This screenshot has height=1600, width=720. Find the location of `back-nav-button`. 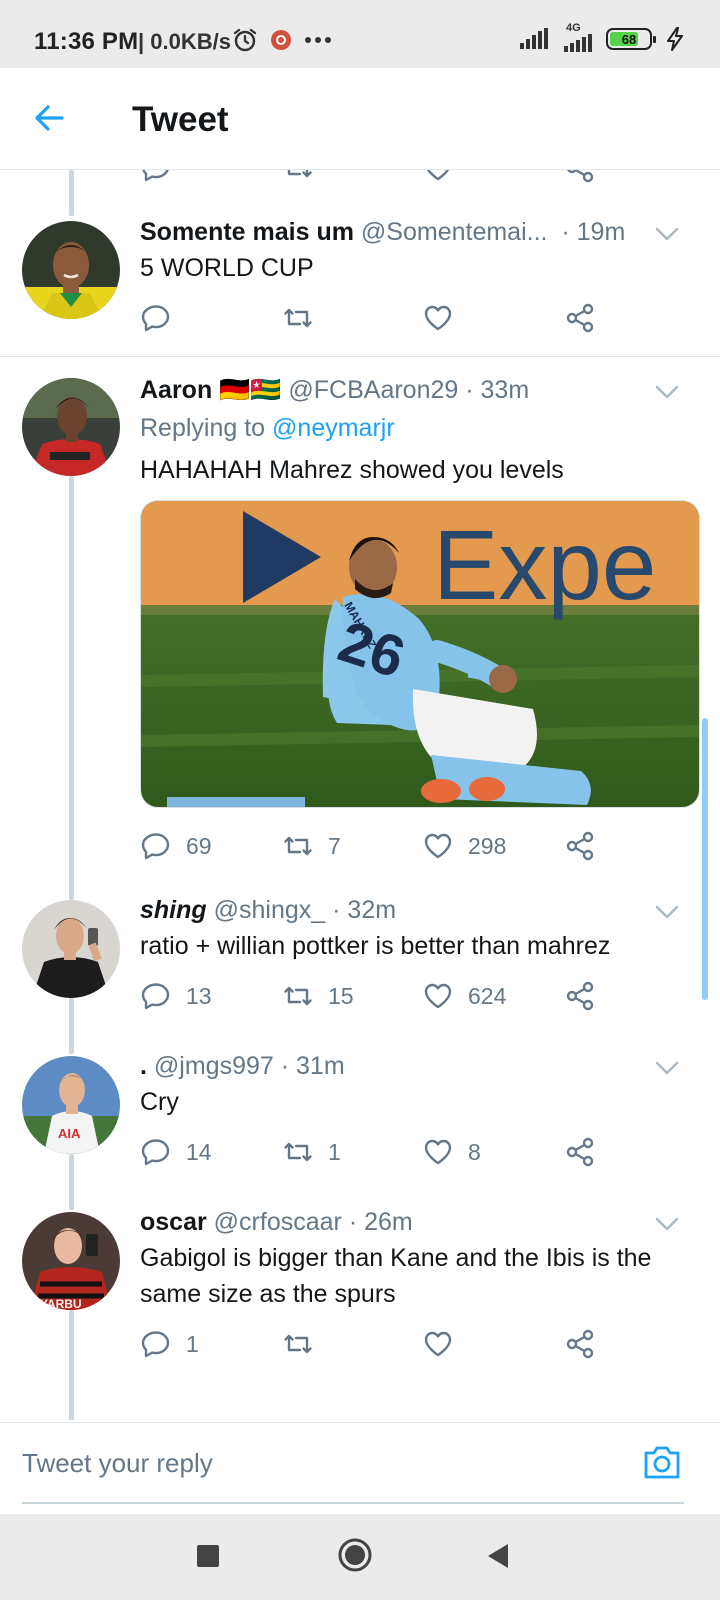

back-nav-button is located at coordinates (498, 1558).